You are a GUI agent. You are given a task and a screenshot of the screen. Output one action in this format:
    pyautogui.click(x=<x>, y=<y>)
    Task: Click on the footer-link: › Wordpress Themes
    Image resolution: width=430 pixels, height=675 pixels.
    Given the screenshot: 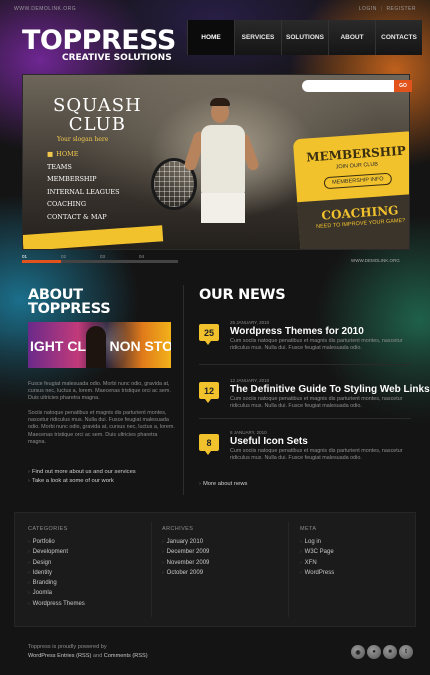 What is the action you would take?
    pyautogui.click(x=56, y=606)
    